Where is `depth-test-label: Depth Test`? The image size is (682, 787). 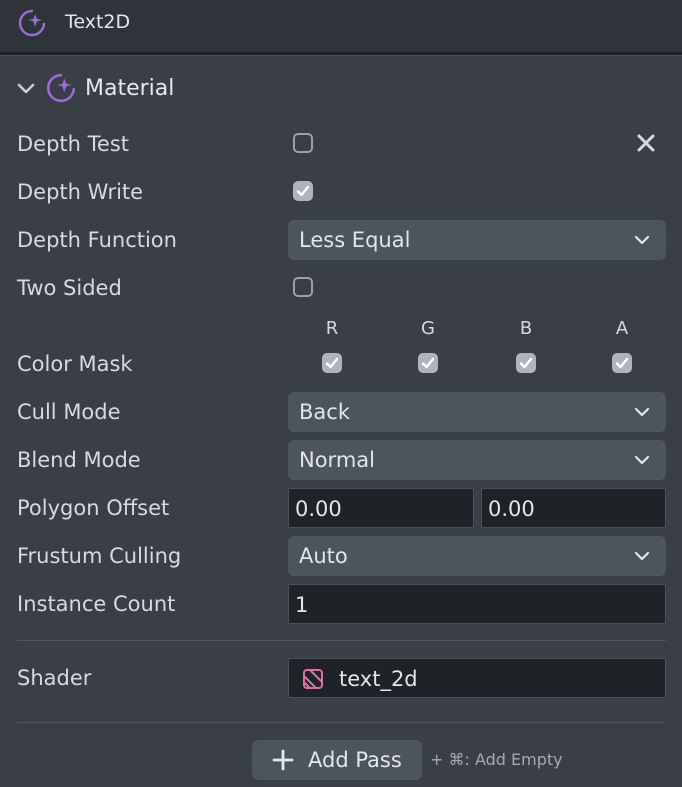
depth-test-label: Depth Test is located at coordinates (73, 144).